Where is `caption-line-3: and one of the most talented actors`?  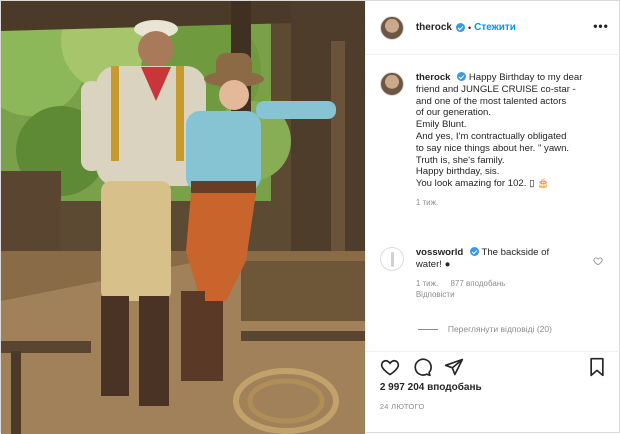
caption-line-3: and one of the most talented actors is located at coordinates (491, 101).